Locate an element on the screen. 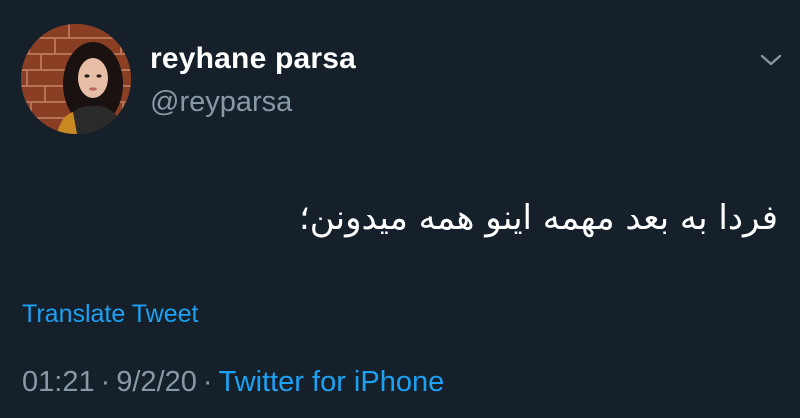 Image resolution: width=800 pixels, height=418 pixels. chevron-down-icon is located at coordinates (771, 60).